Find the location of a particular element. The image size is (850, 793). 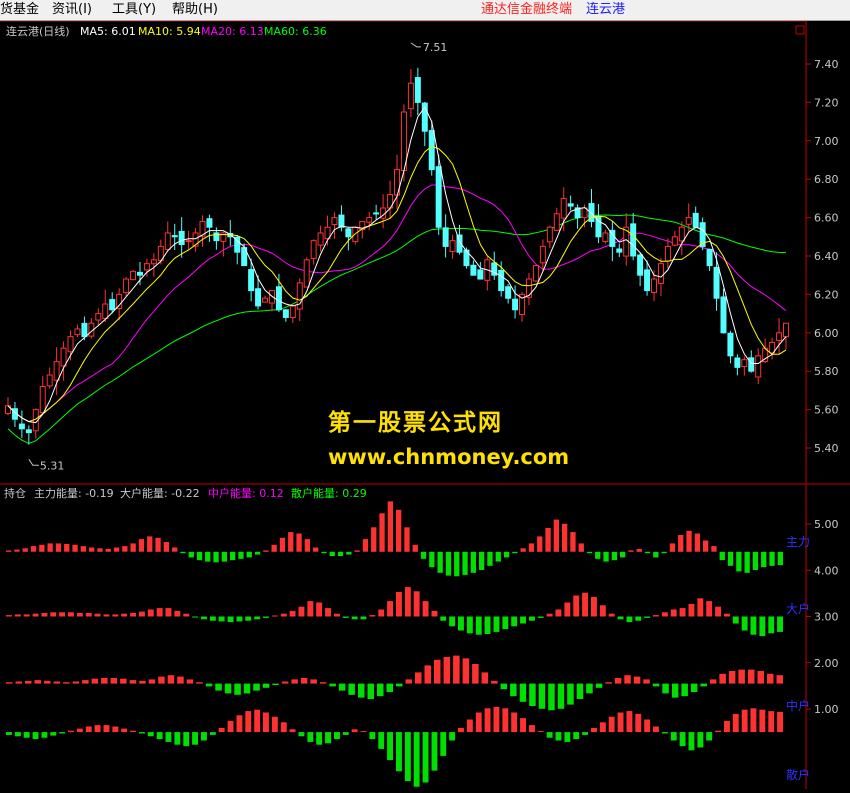

side-label-retail: 散户 is located at coordinates (798, 774).